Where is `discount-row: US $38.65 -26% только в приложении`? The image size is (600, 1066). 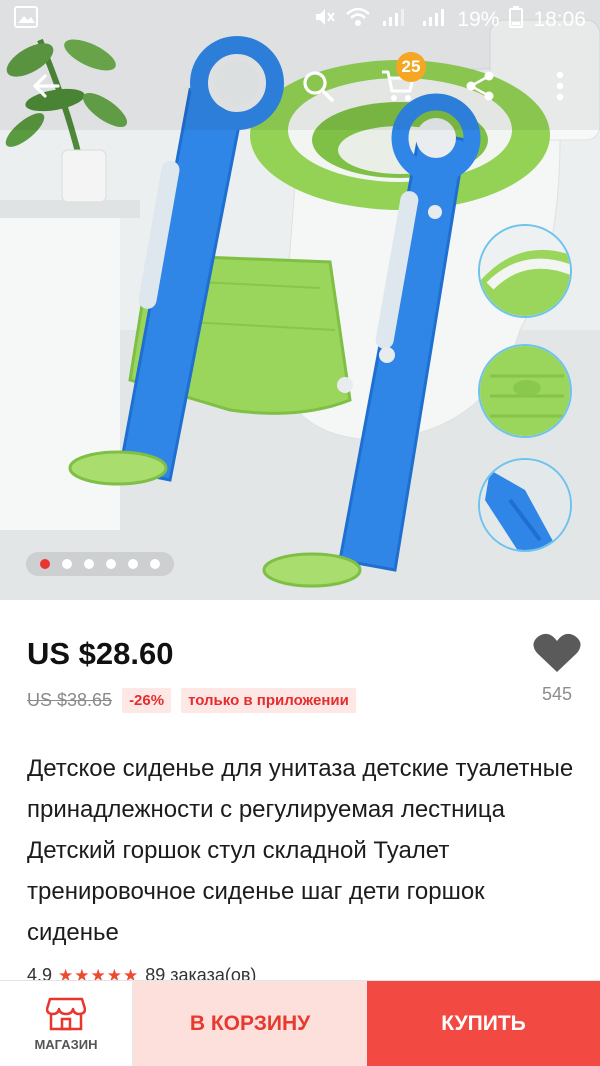 discount-row: US $38.65 -26% только в приложении is located at coordinates (191, 700).